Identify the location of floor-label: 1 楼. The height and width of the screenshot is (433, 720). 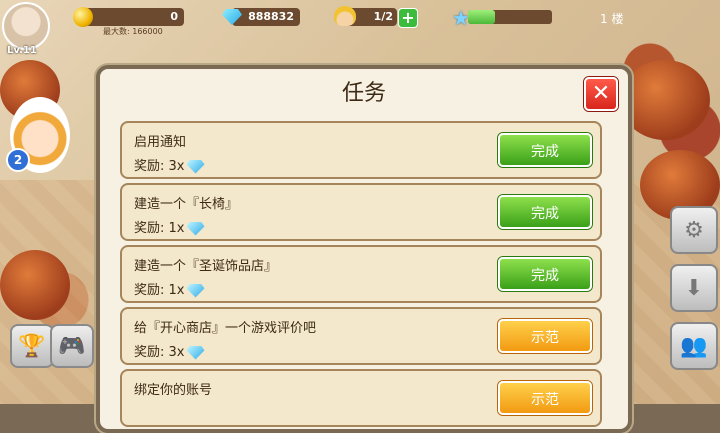
(612, 19).